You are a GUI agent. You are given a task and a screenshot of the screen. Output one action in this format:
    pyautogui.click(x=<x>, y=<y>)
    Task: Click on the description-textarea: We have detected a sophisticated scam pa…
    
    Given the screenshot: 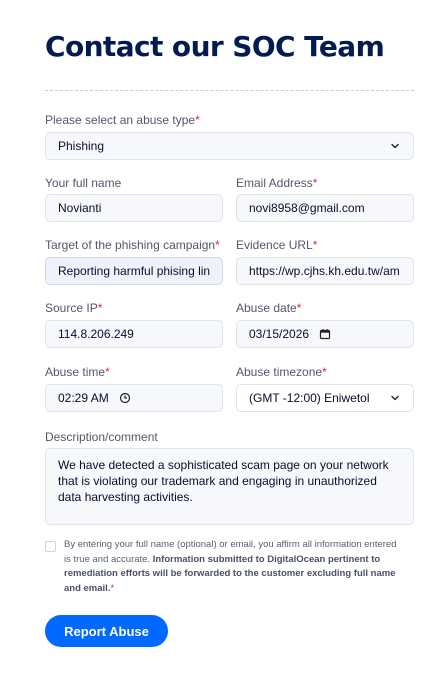 What is the action you would take?
    pyautogui.click(x=229, y=486)
    